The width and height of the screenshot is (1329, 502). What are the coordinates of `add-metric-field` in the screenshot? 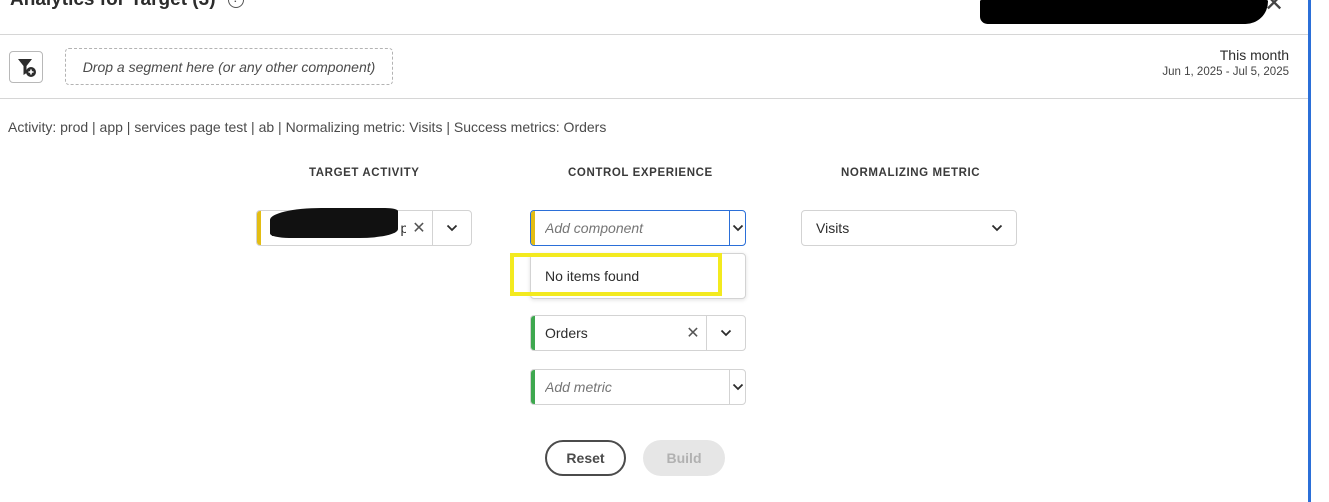 It's located at (638, 387).